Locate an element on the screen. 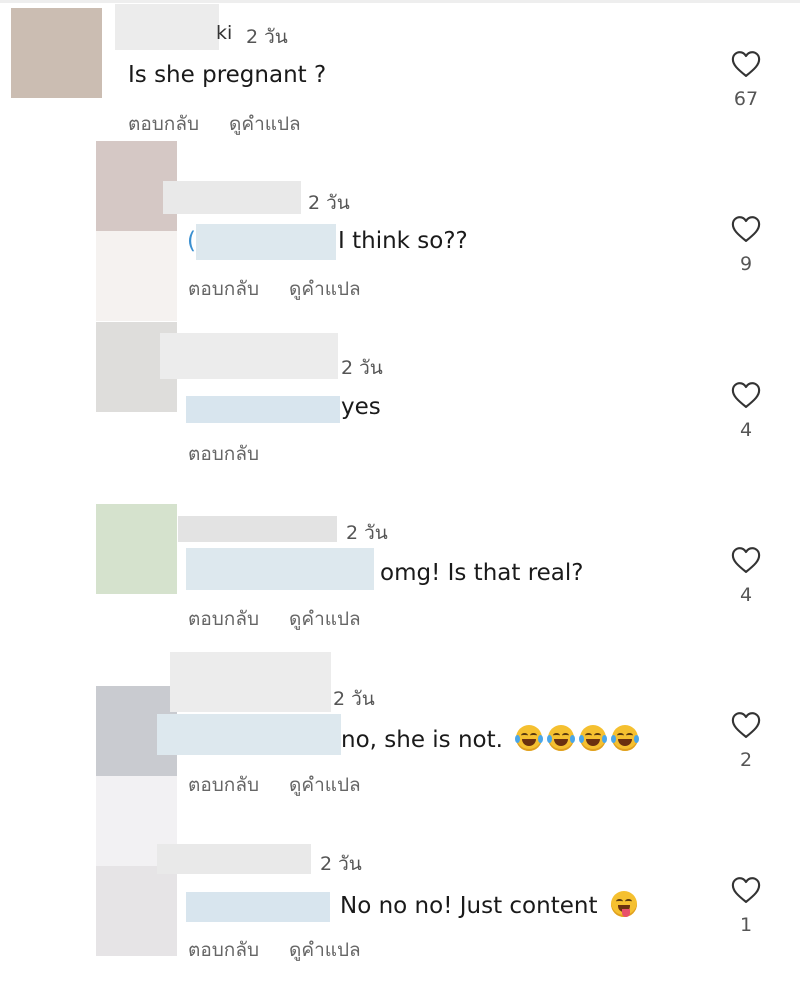  like-control: 1 is located at coordinates (746, 906).